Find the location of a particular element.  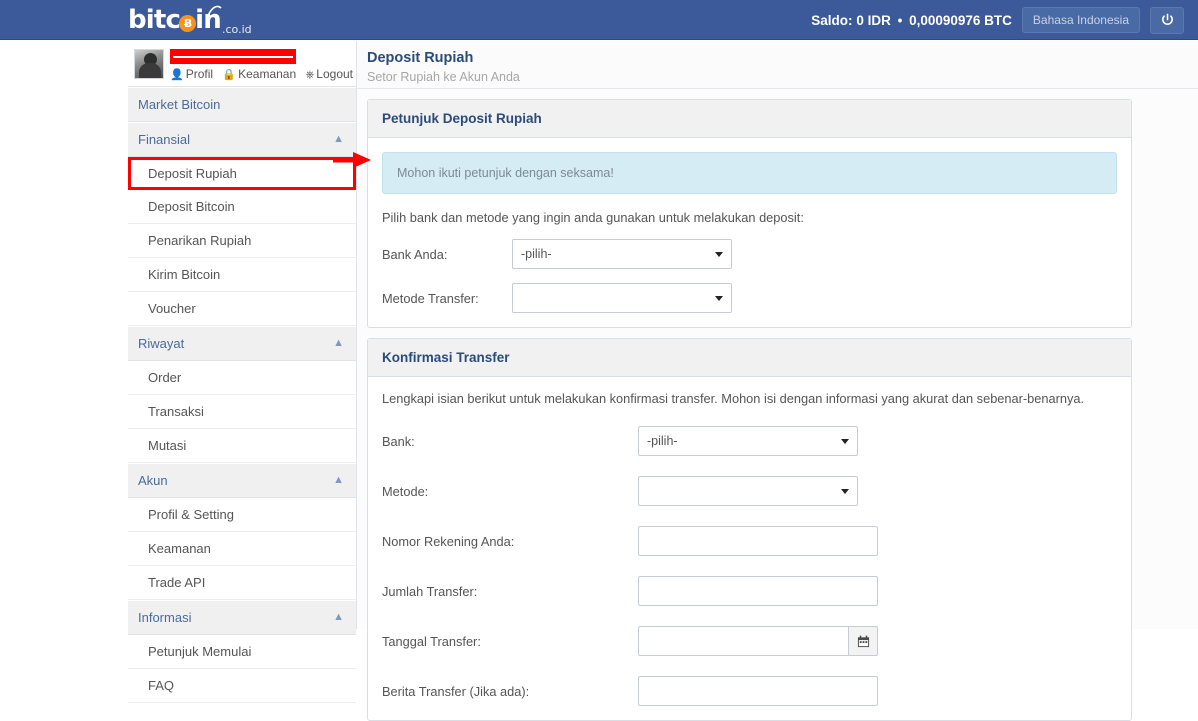

logout-button is located at coordinates (1167, 20).